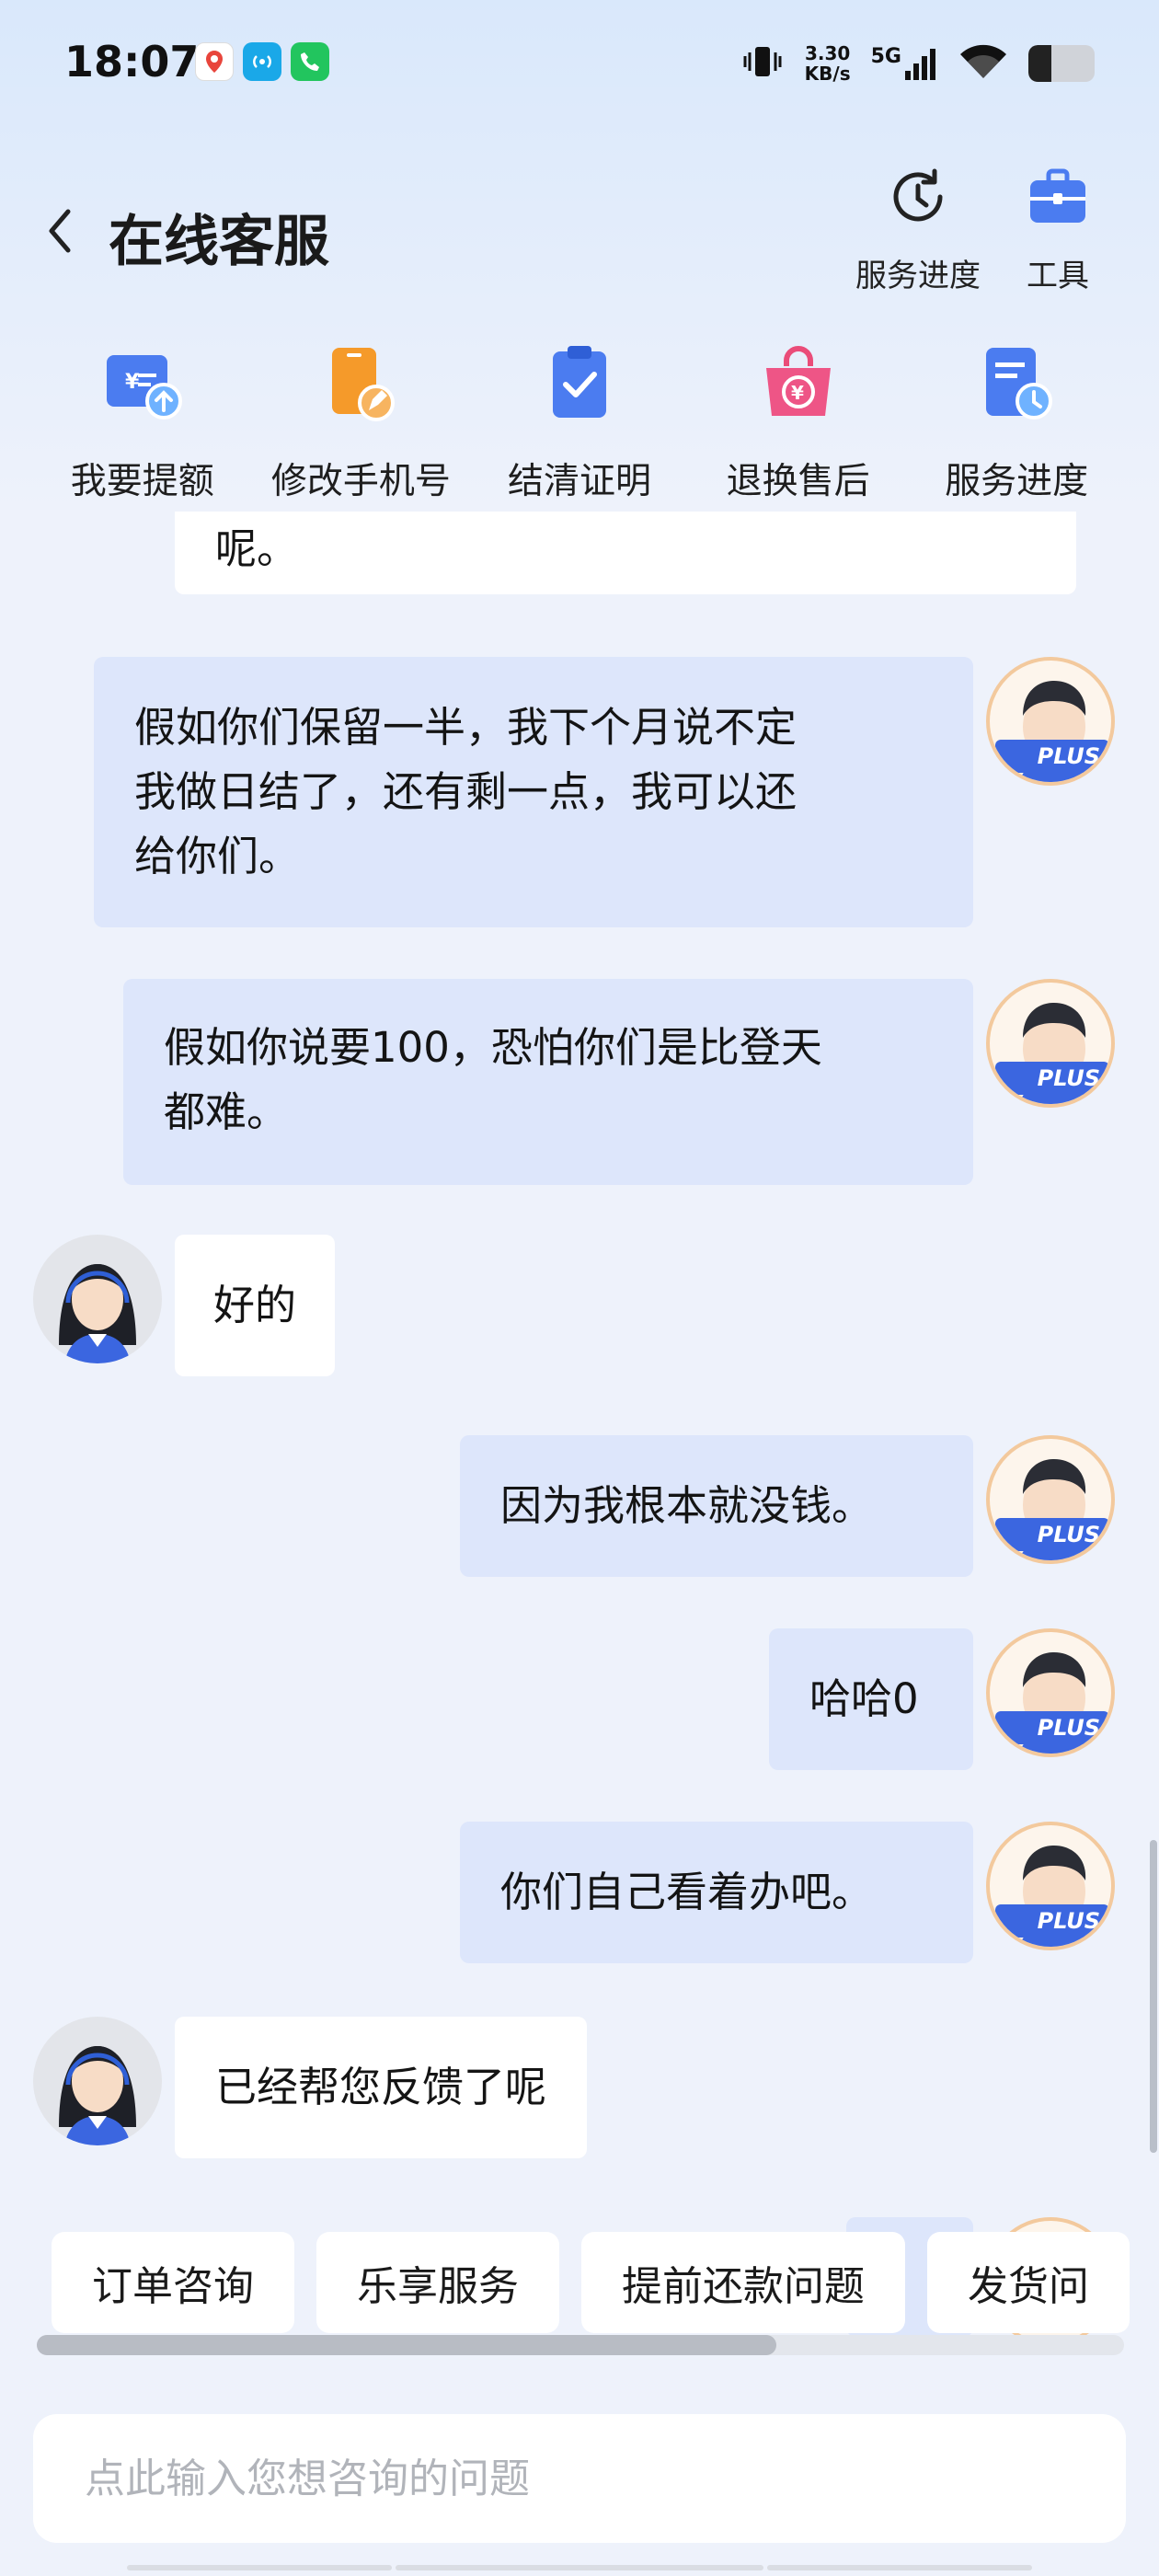 The image size is (1159, 2576). I want to click on message-line: 都难。, so click(226, 1111).